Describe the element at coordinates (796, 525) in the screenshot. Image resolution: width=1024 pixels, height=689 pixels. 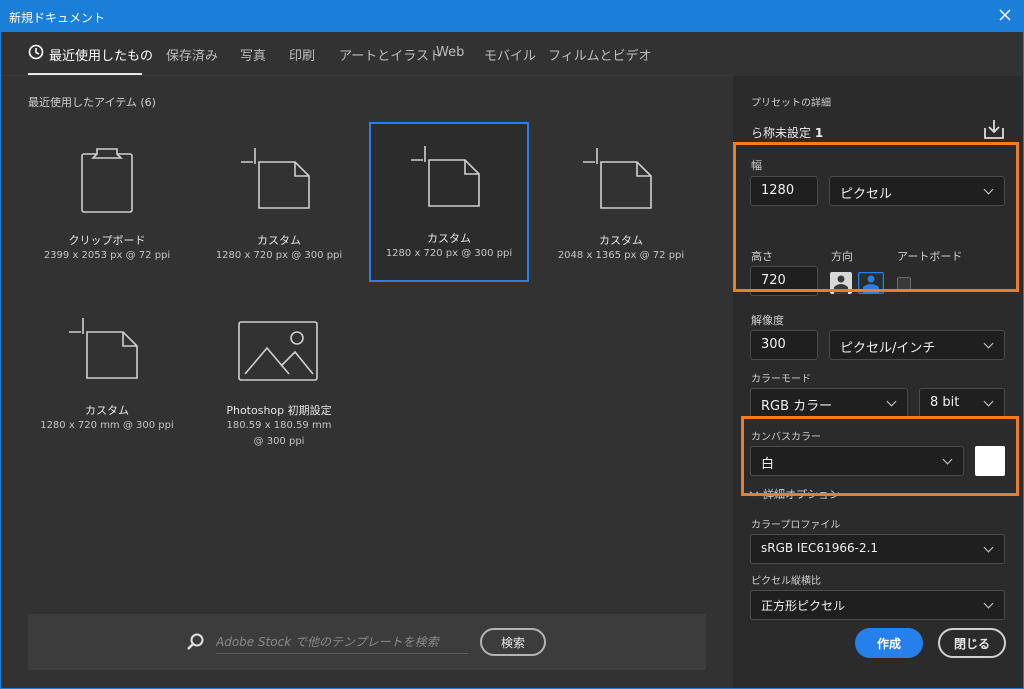
I see `color-profile-label: カラープロファイル` at that location.